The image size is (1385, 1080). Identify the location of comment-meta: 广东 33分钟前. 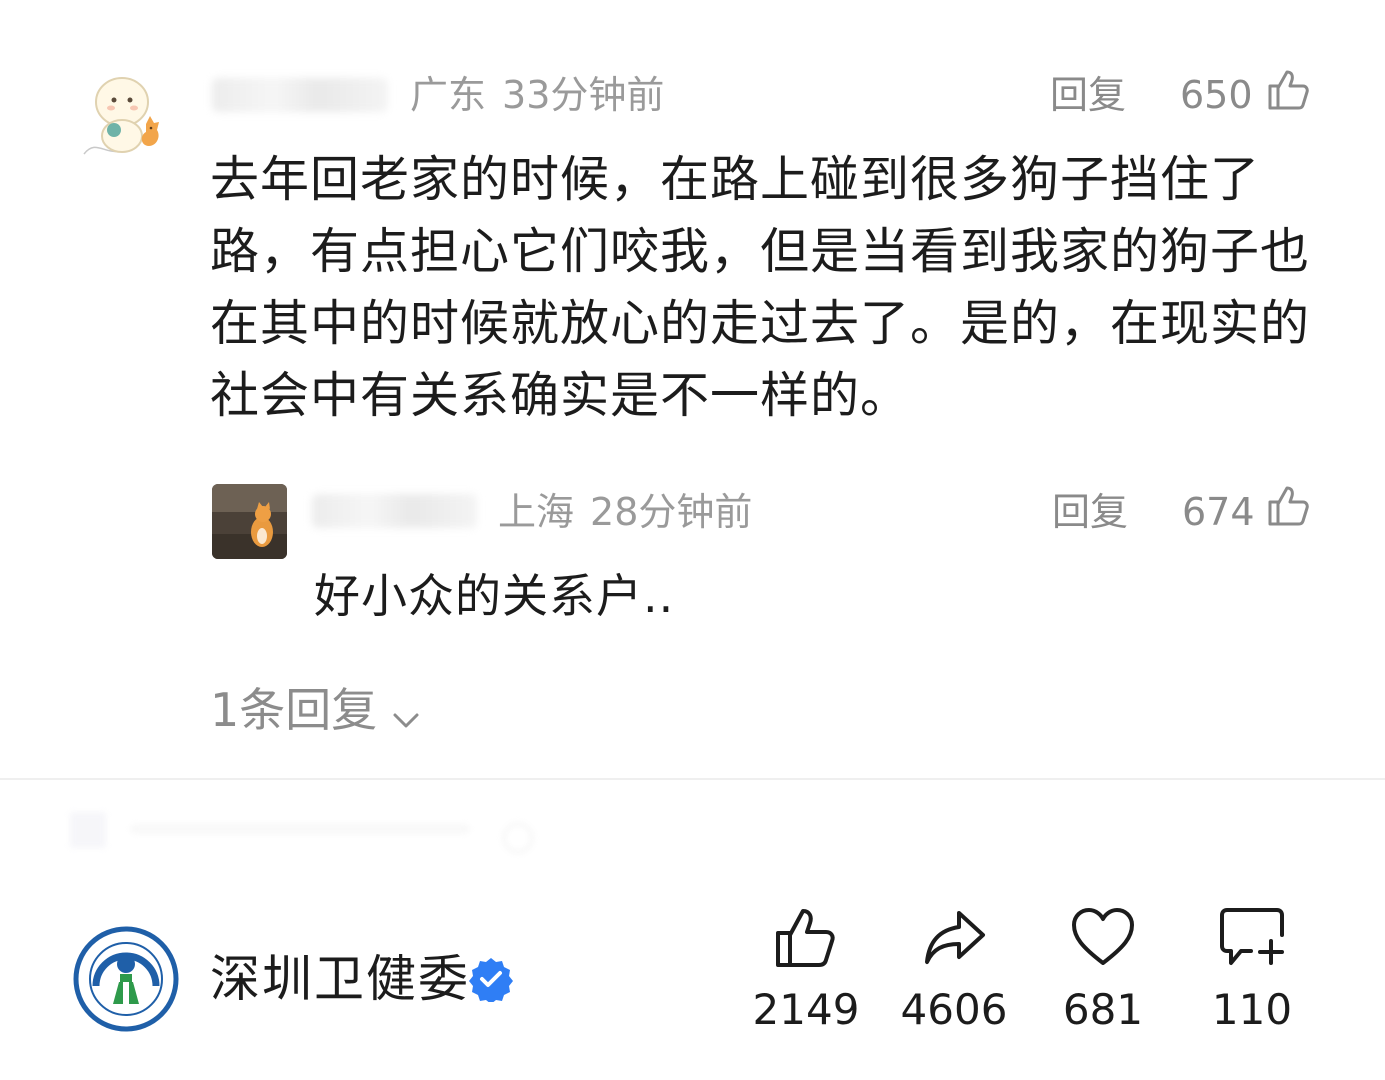
(537, 95).